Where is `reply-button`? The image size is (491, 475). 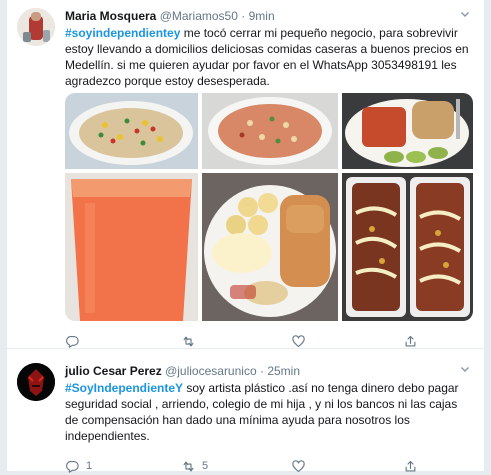 reply-button is located at coordinates (75, 341).